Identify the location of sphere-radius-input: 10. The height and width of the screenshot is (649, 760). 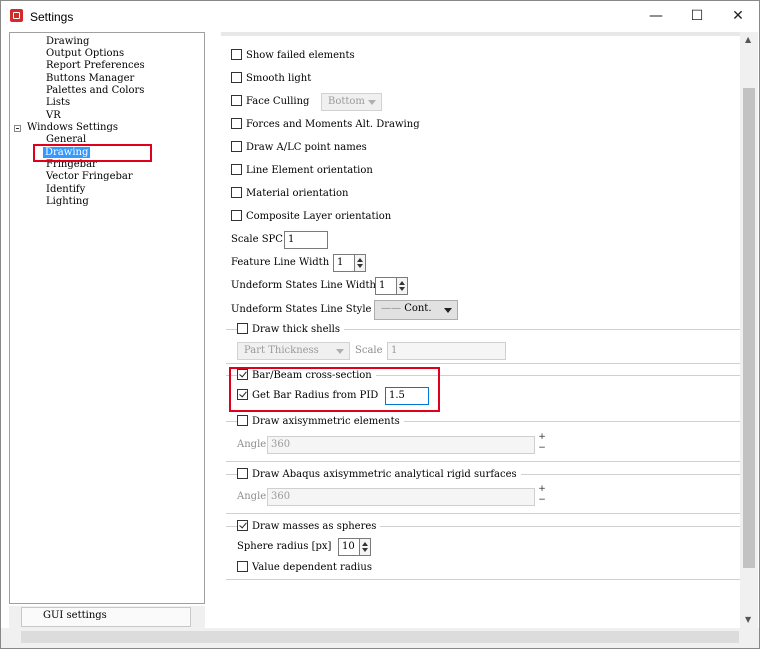
(349, 547).